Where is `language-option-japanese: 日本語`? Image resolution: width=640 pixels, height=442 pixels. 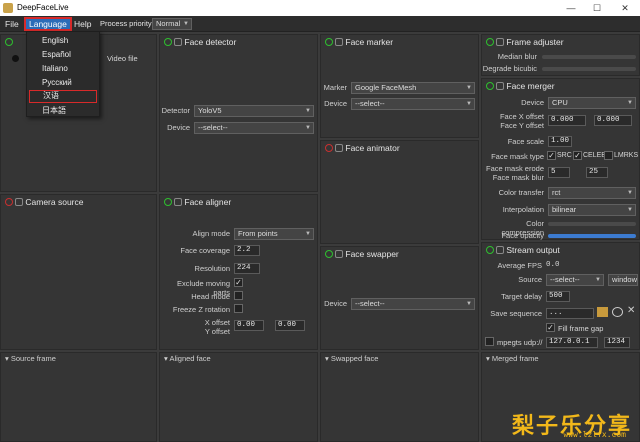 language-option-japanese: 日本語 is located at coordinates (63, 110).